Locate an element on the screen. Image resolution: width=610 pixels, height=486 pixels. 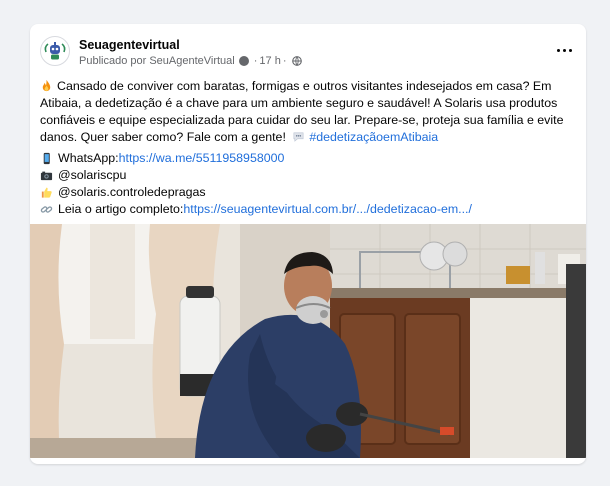
link-icon is located at coordinates (46, 209).